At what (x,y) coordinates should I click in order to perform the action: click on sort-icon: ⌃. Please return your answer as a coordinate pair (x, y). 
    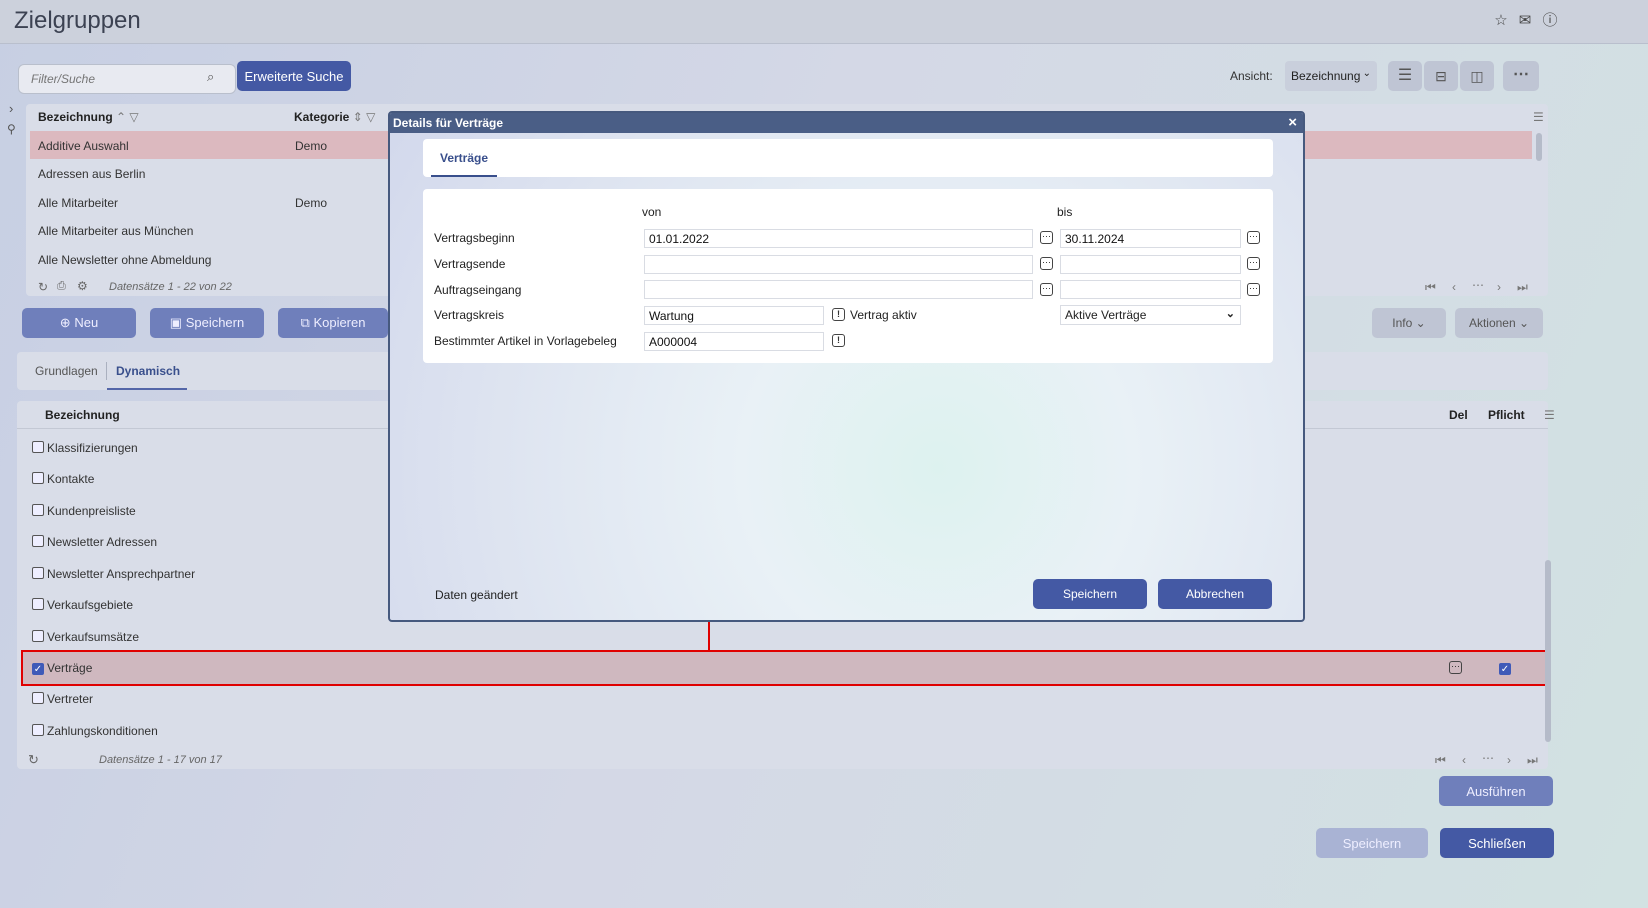
    Looking at the image, I should click on (121, 117).